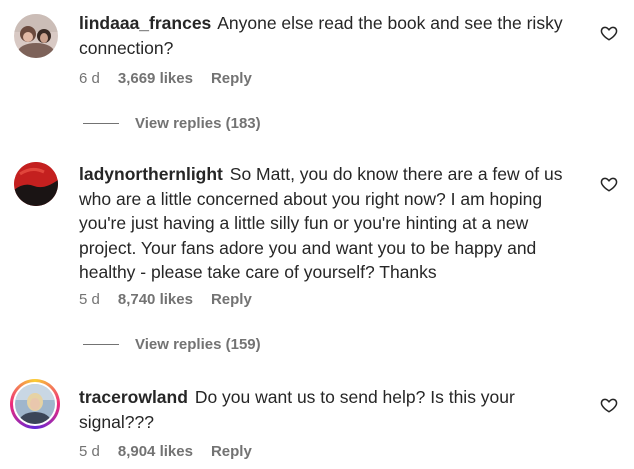 The image size is (634, 469). What do you see at coordinates (155, 451) in the screenshot?
I see `likes-count: 8,904 likes` at bounding box center [155, 451].